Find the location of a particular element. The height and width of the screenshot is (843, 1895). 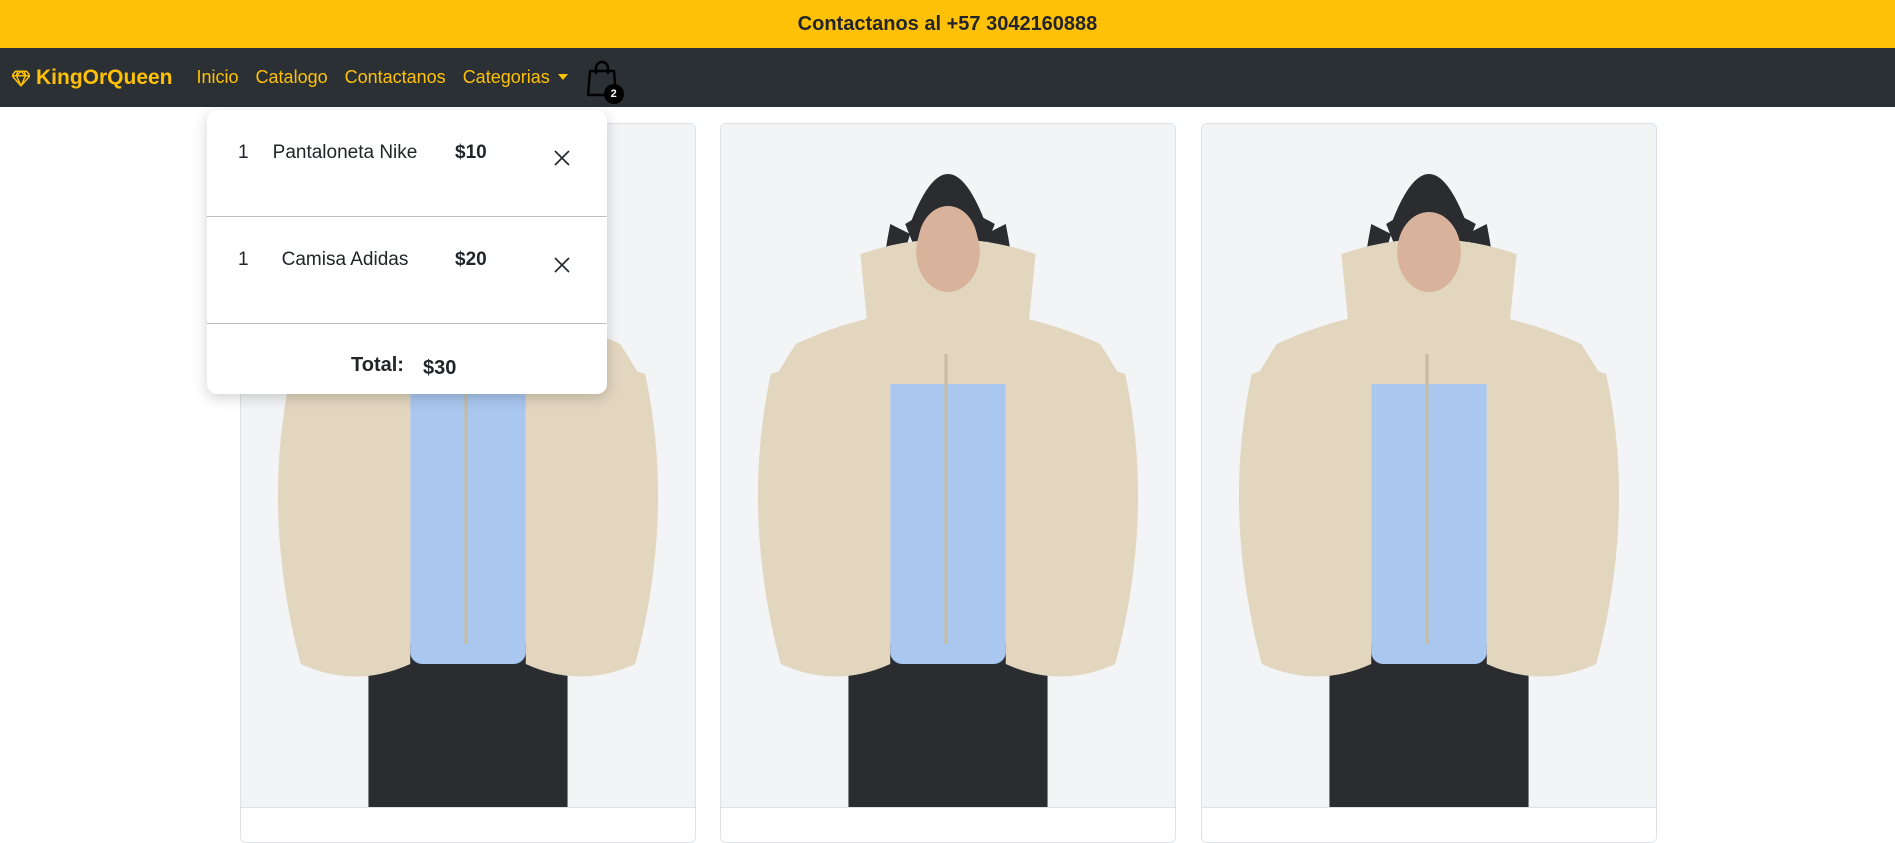

cart-item: 1 Camisa Adidas $20 is located at coordinates (407, 270).